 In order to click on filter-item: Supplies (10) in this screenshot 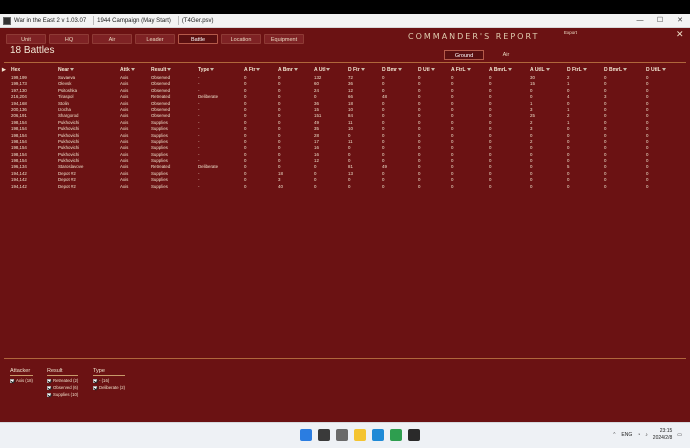, I will do `click(62, 394)`.